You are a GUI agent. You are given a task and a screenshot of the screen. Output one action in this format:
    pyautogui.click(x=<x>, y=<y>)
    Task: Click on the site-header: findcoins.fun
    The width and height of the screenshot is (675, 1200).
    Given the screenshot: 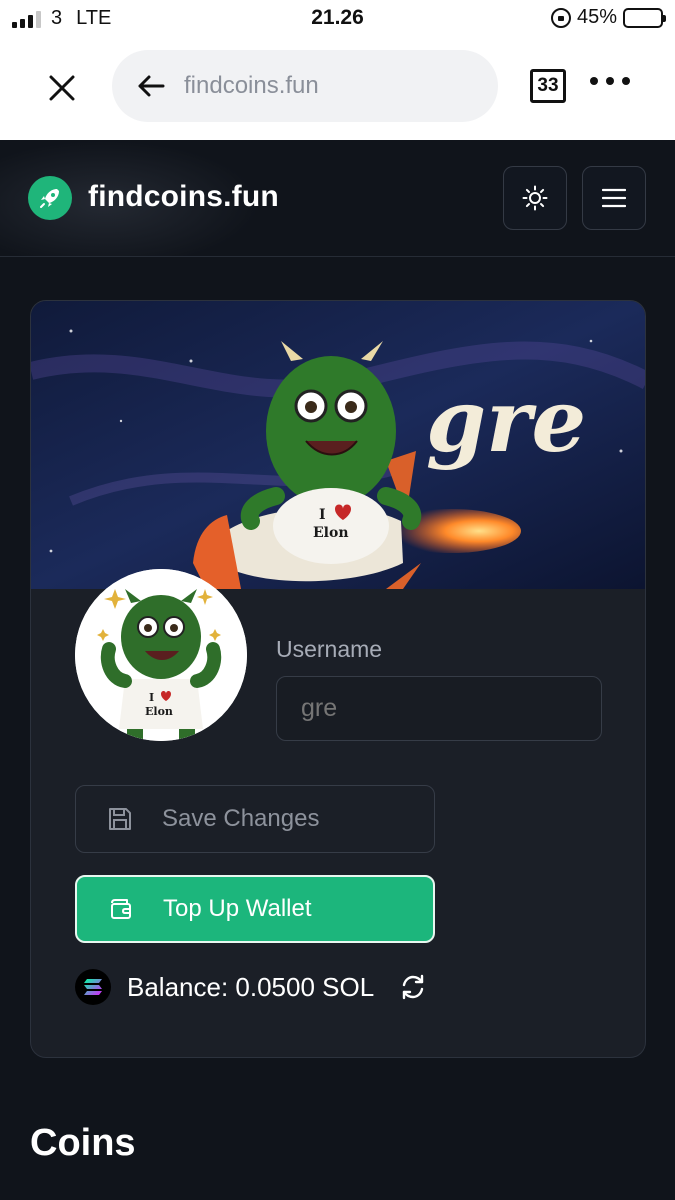 What is the action you would take?
    pyautogui.click(x=337, y=198)
    